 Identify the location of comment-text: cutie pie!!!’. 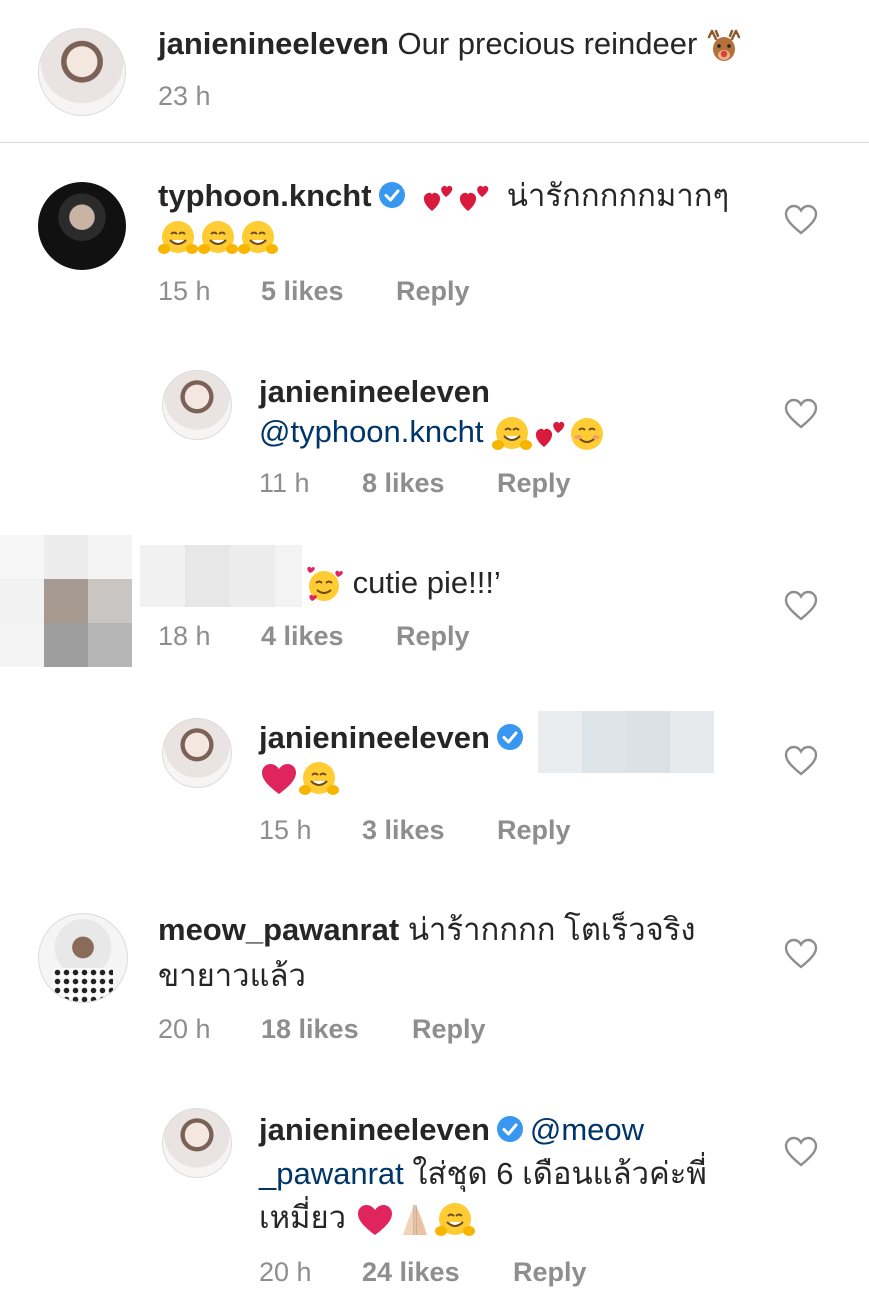
(402, 584).